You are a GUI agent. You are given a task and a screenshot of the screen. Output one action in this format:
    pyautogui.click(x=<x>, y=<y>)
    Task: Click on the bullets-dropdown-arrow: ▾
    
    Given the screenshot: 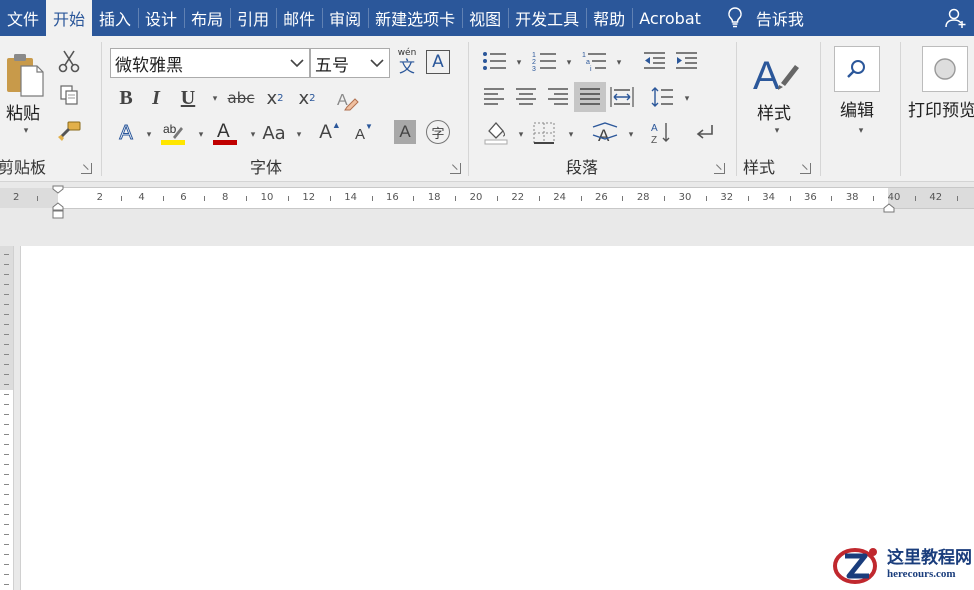 What is the action you would take?
    pyautogui.click(x=519, y=63)
    